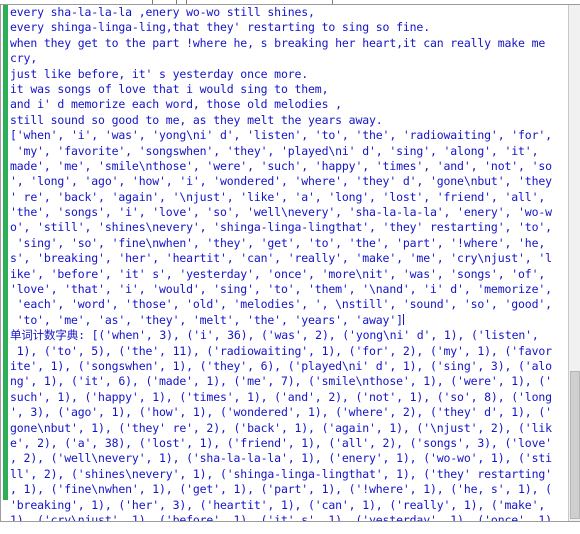 This screenshot has height=534, width=580. Describe the element at coordinates (5, 252) in the screenshot. I see `output-margin-bar` at that location.